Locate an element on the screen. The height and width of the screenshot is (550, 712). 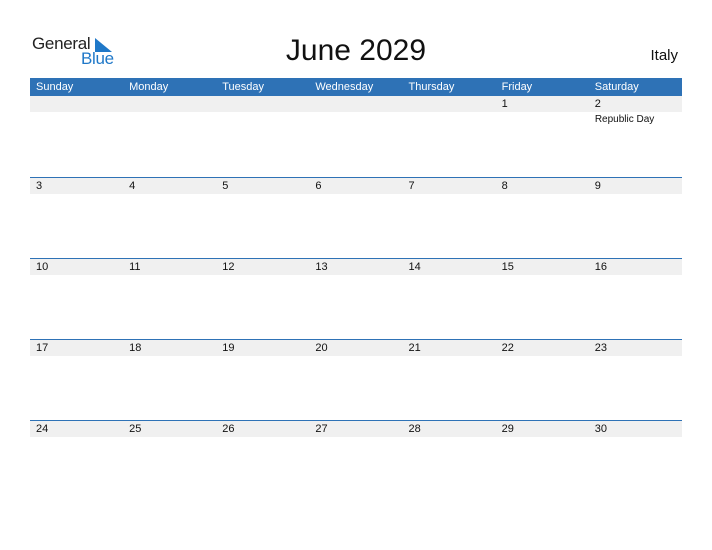
day-number: 28 is located at coordinates (414, 429).